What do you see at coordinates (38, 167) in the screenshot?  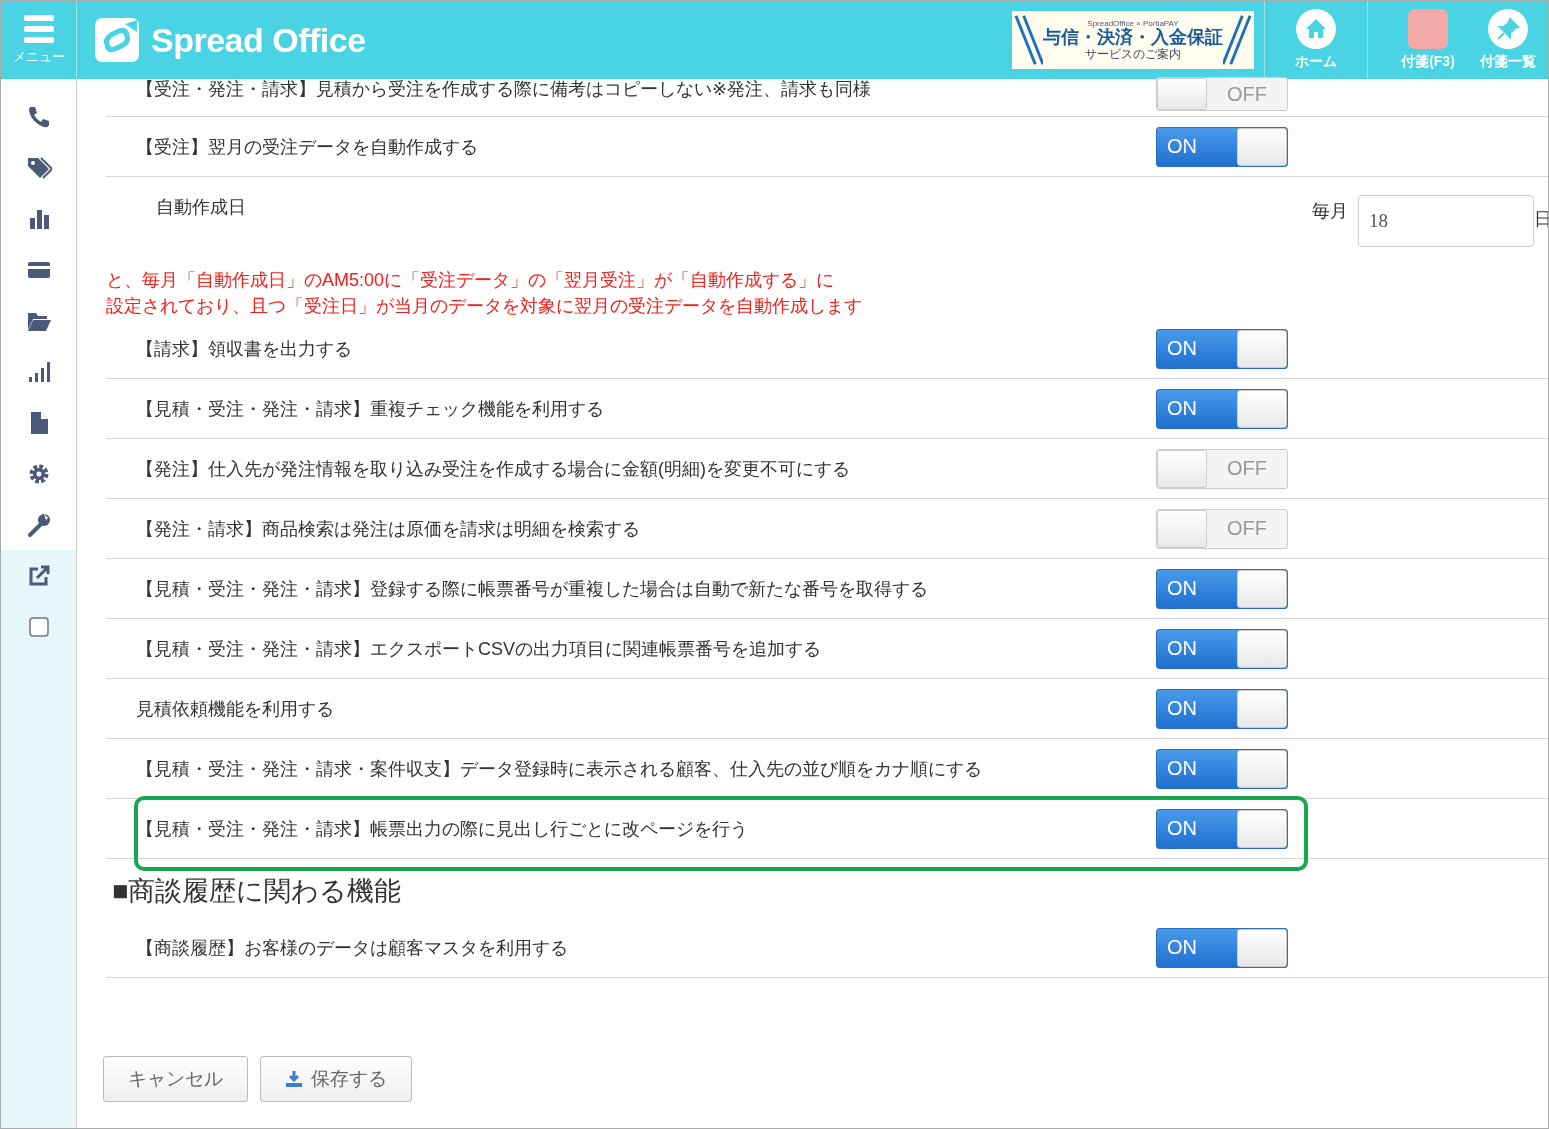 I see `tag-icon` at bounding box center [38, 167].